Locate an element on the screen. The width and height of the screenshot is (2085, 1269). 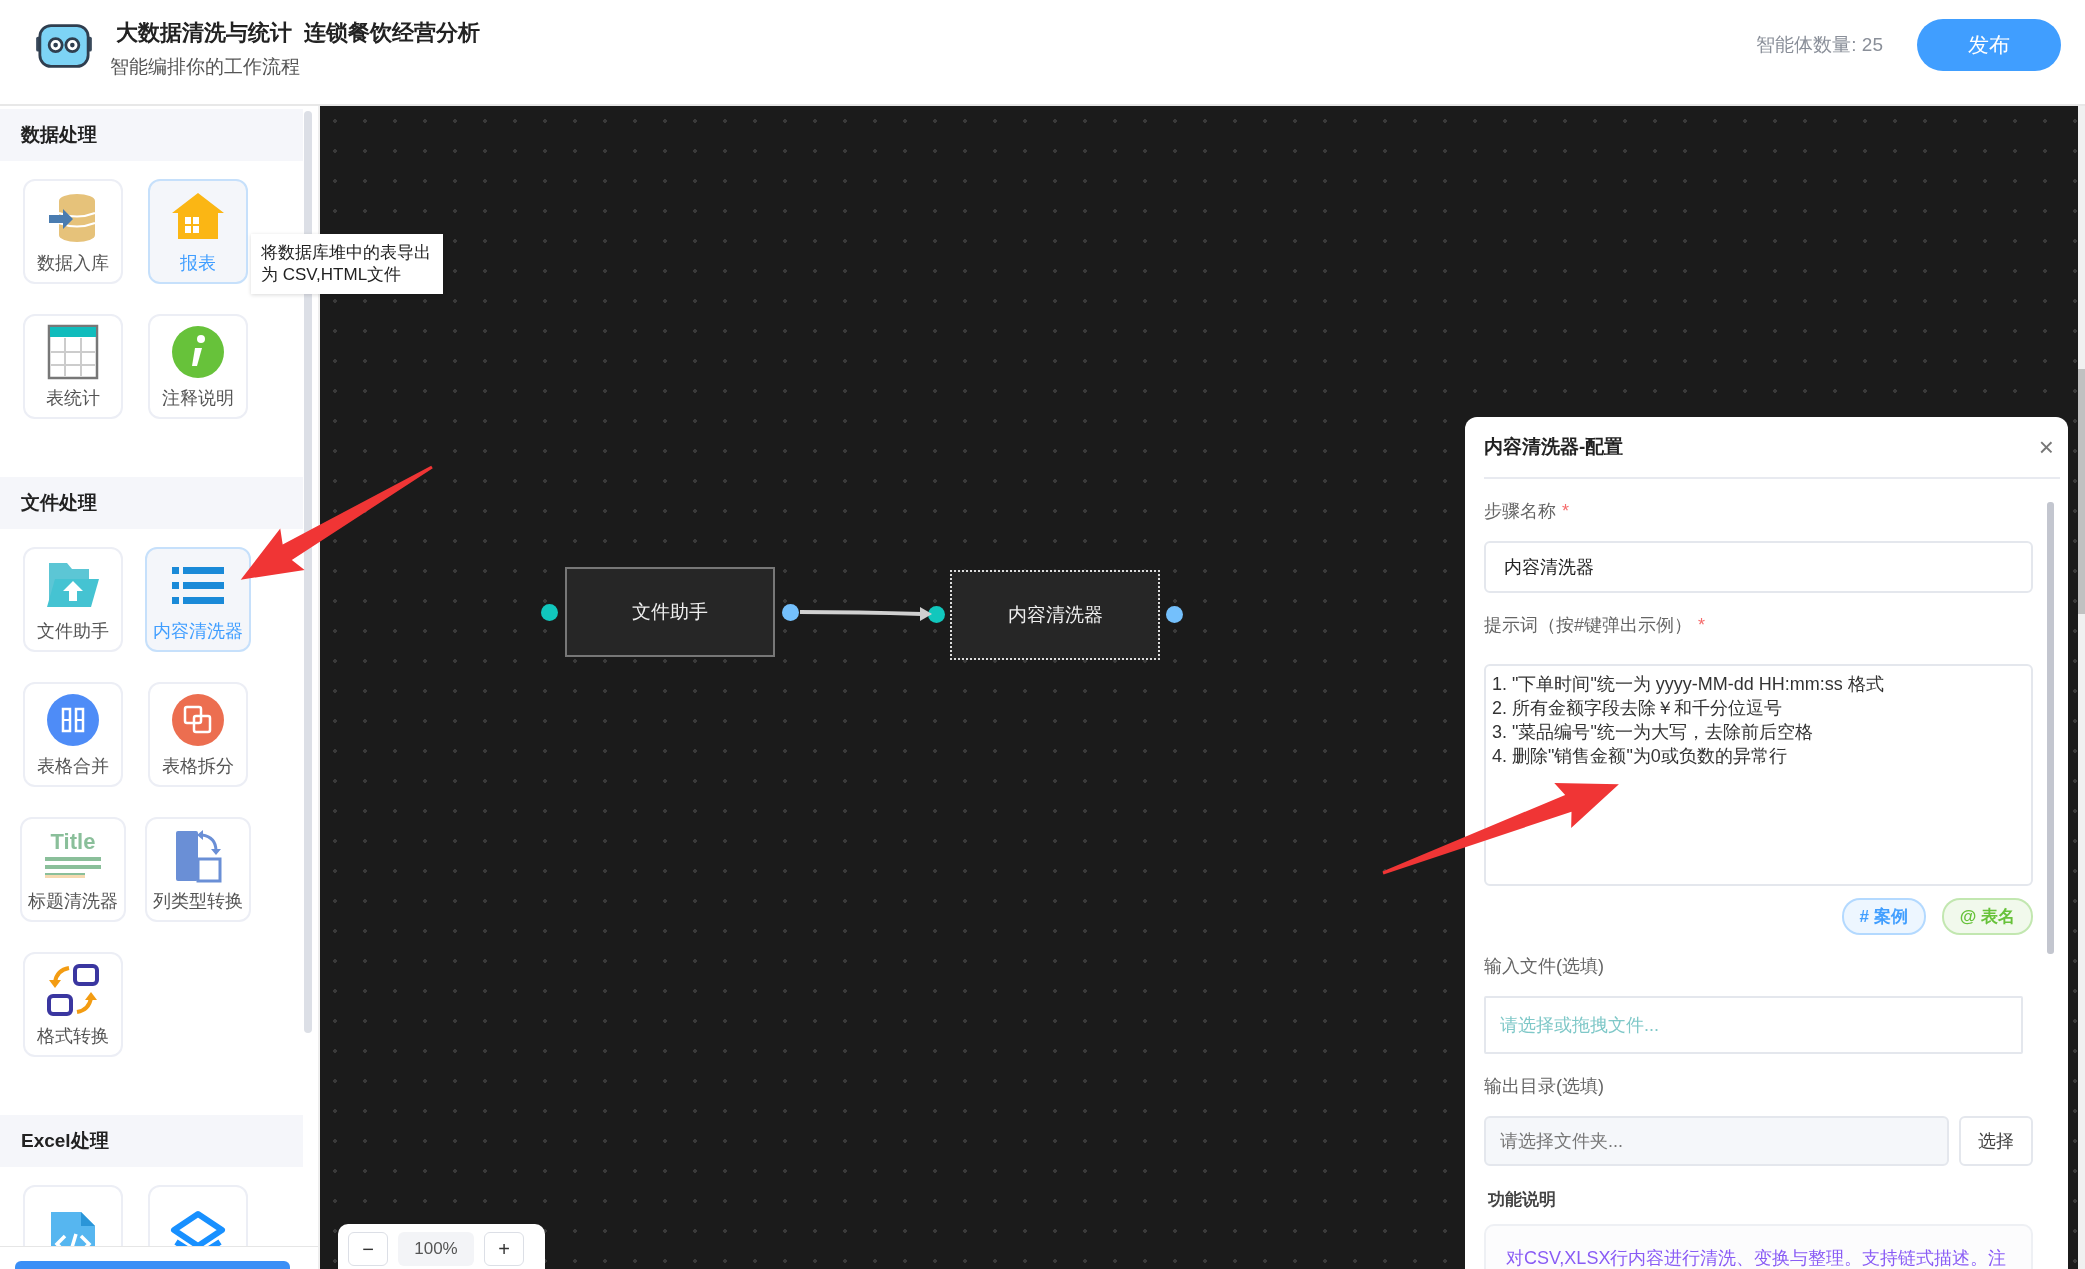
panel-title: 内容清洗器-配置 is located at coordinates (1554, 447).